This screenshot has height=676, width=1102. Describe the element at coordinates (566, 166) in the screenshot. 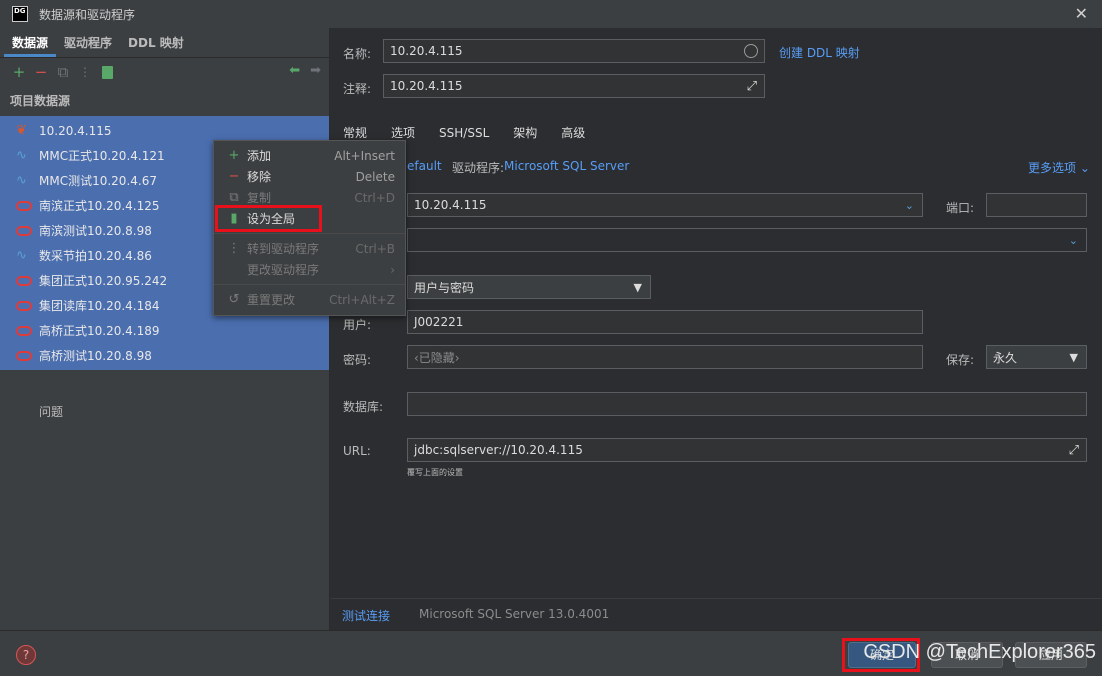

I see `driver-link: Microsoft SQL Server` at that location.